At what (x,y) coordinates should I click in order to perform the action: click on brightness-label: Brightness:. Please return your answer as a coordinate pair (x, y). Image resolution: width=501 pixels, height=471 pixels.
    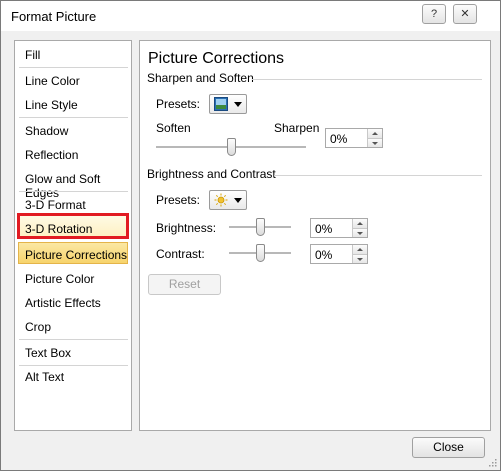
    Looking at the image, I should click on (186, 228).